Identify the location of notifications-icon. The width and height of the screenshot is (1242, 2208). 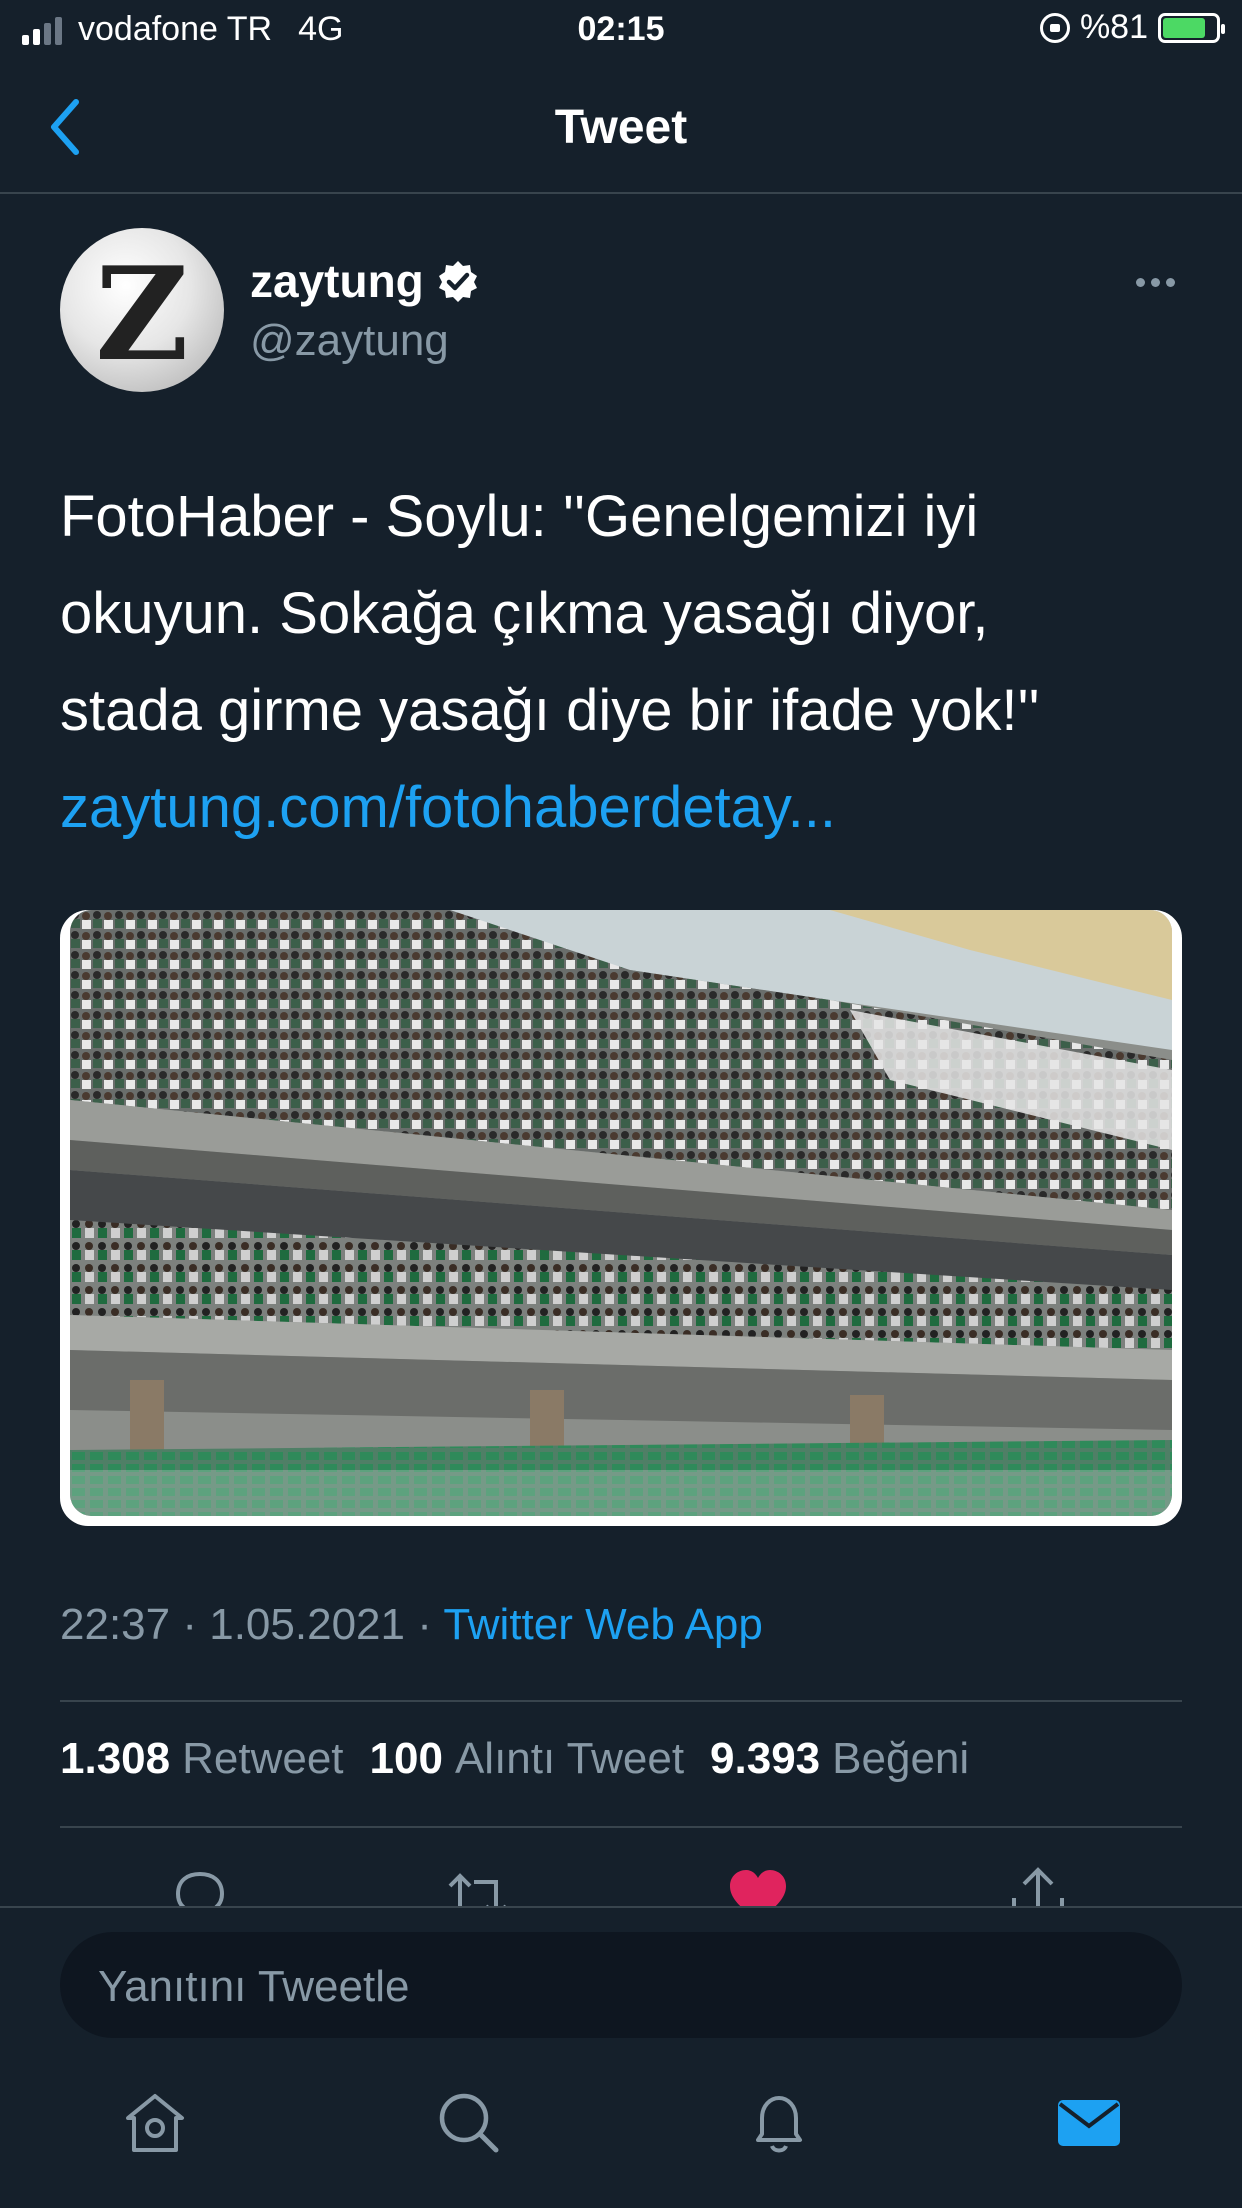
(779, 2124).